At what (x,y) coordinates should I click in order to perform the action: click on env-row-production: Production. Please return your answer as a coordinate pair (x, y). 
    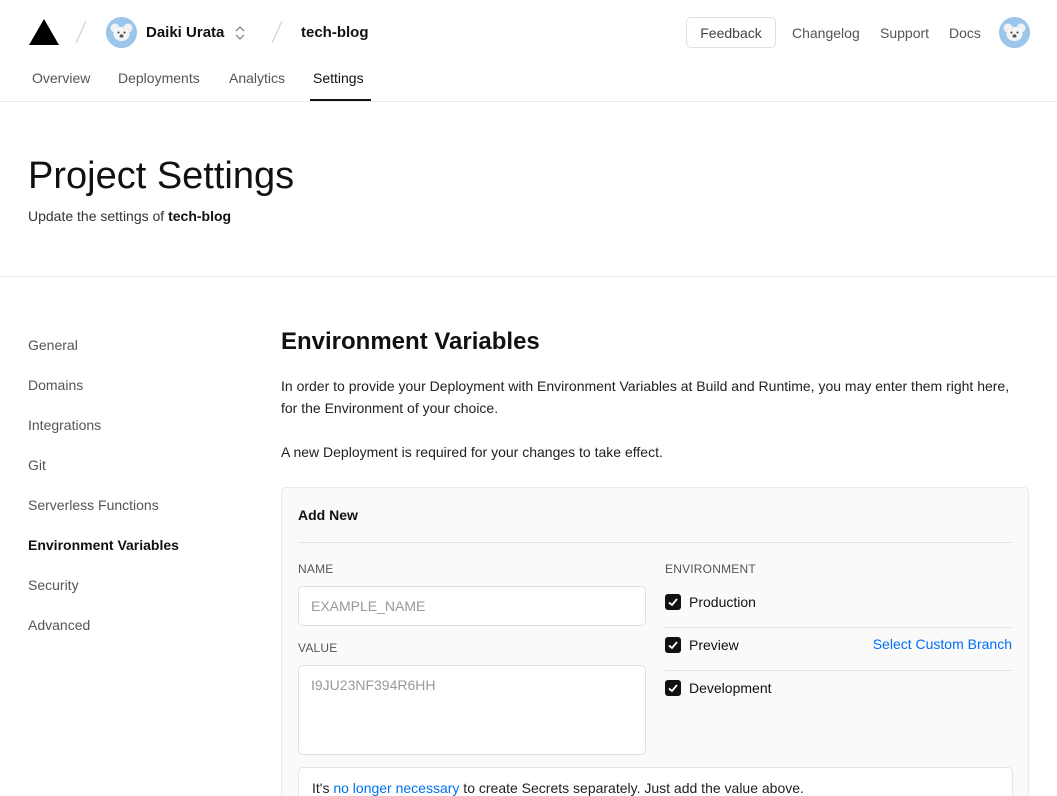
    Looking at the image, I should click on (838, 606).